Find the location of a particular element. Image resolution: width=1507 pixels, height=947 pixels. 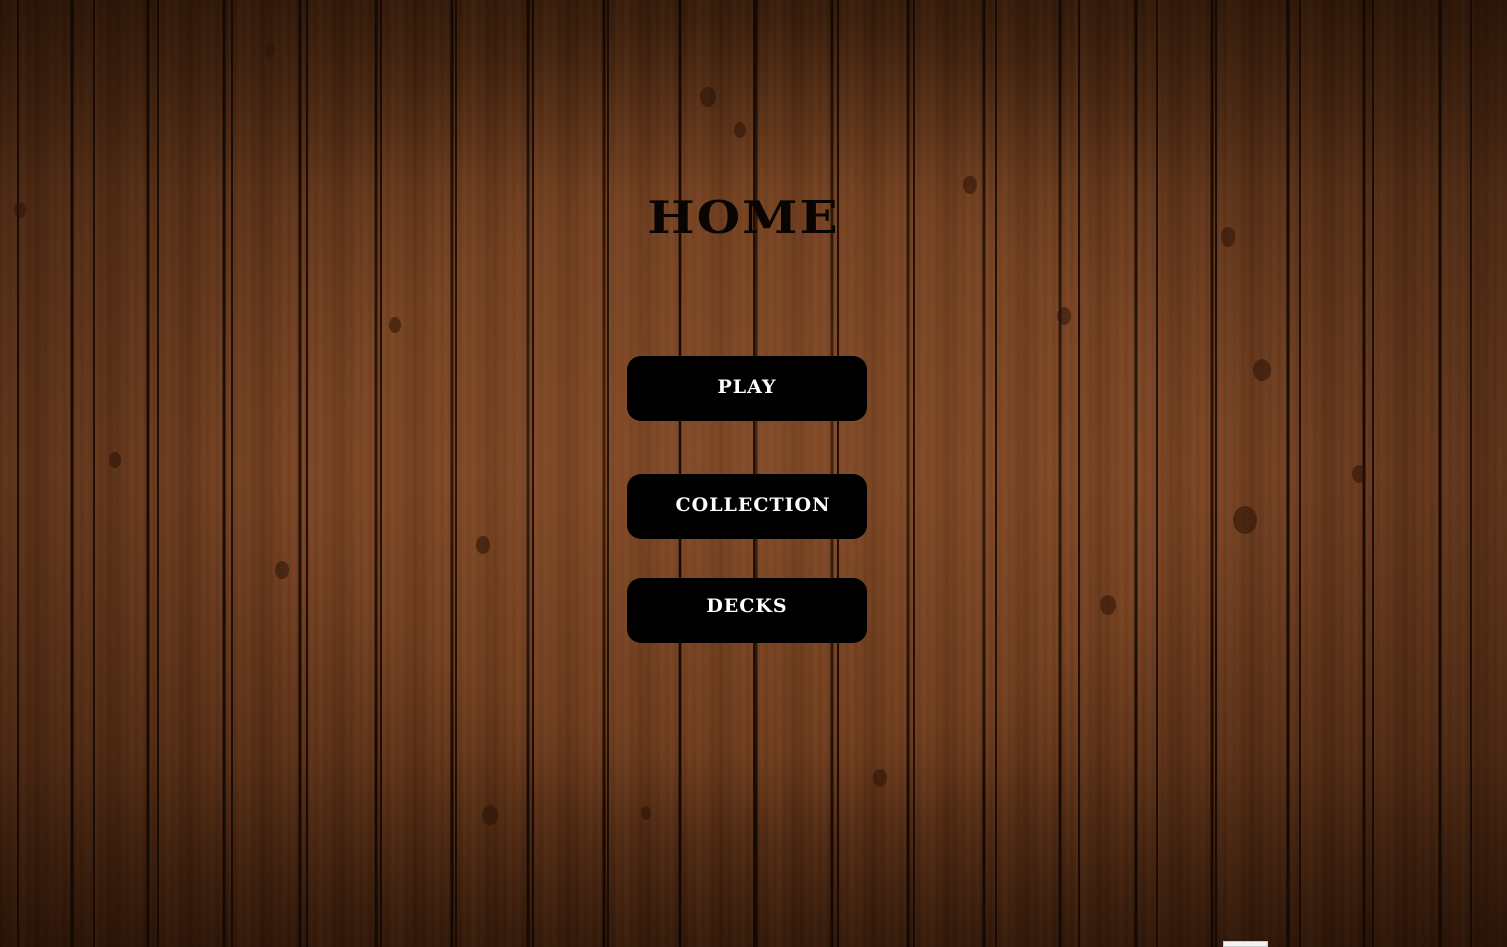

page-title: HOME is located at coordinates (743, 217).